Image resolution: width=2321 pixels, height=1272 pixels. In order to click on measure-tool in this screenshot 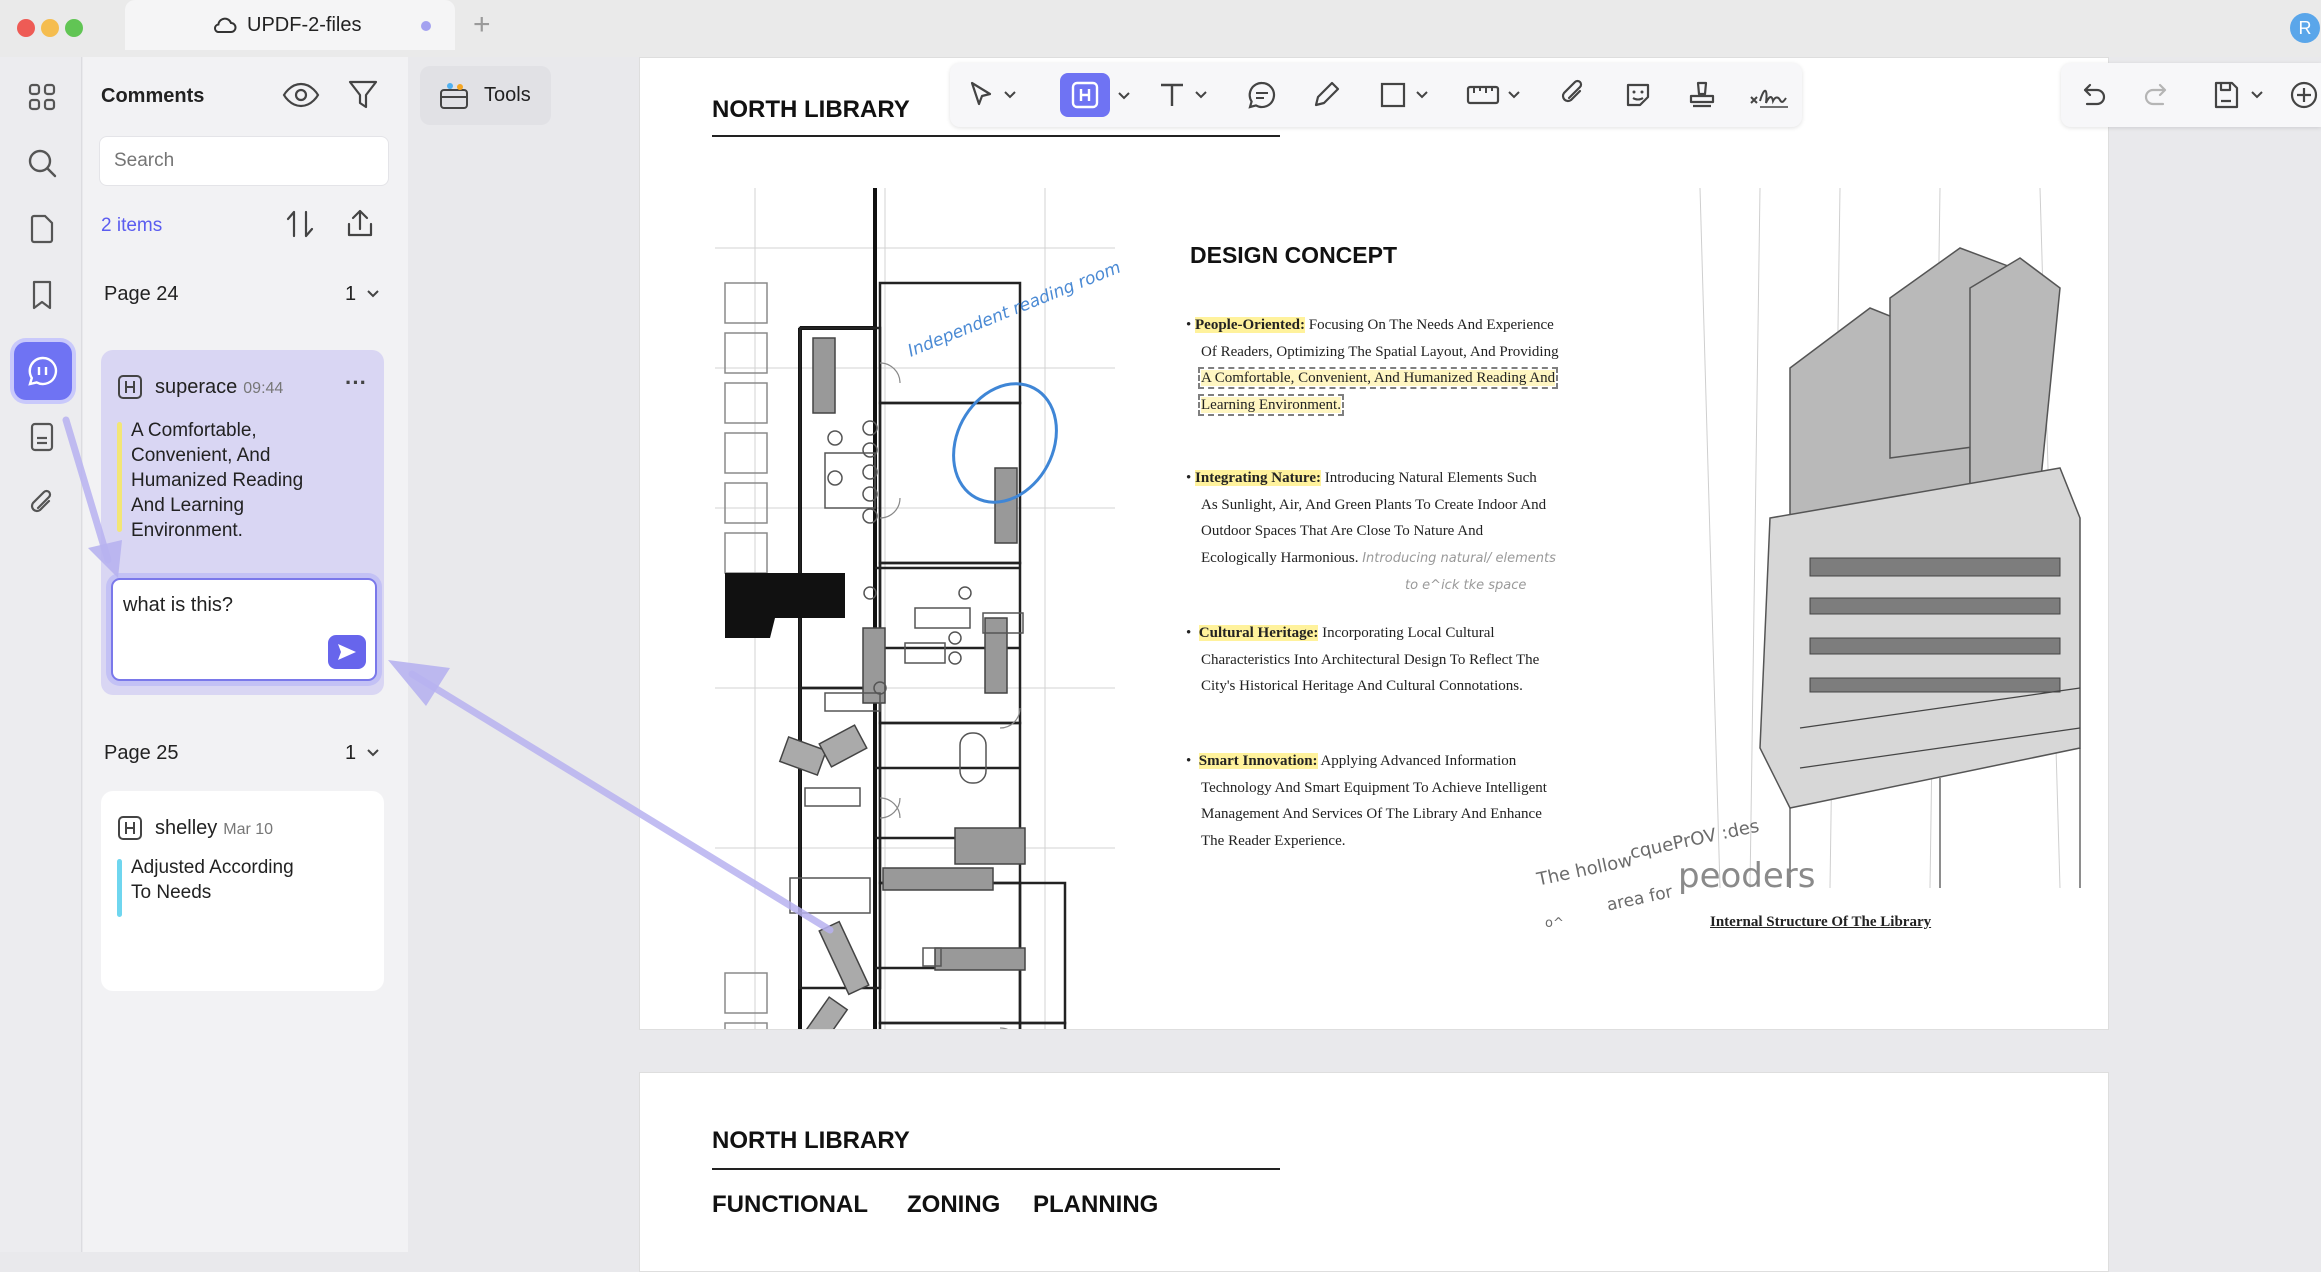, I will do `click(1493, 95)`.